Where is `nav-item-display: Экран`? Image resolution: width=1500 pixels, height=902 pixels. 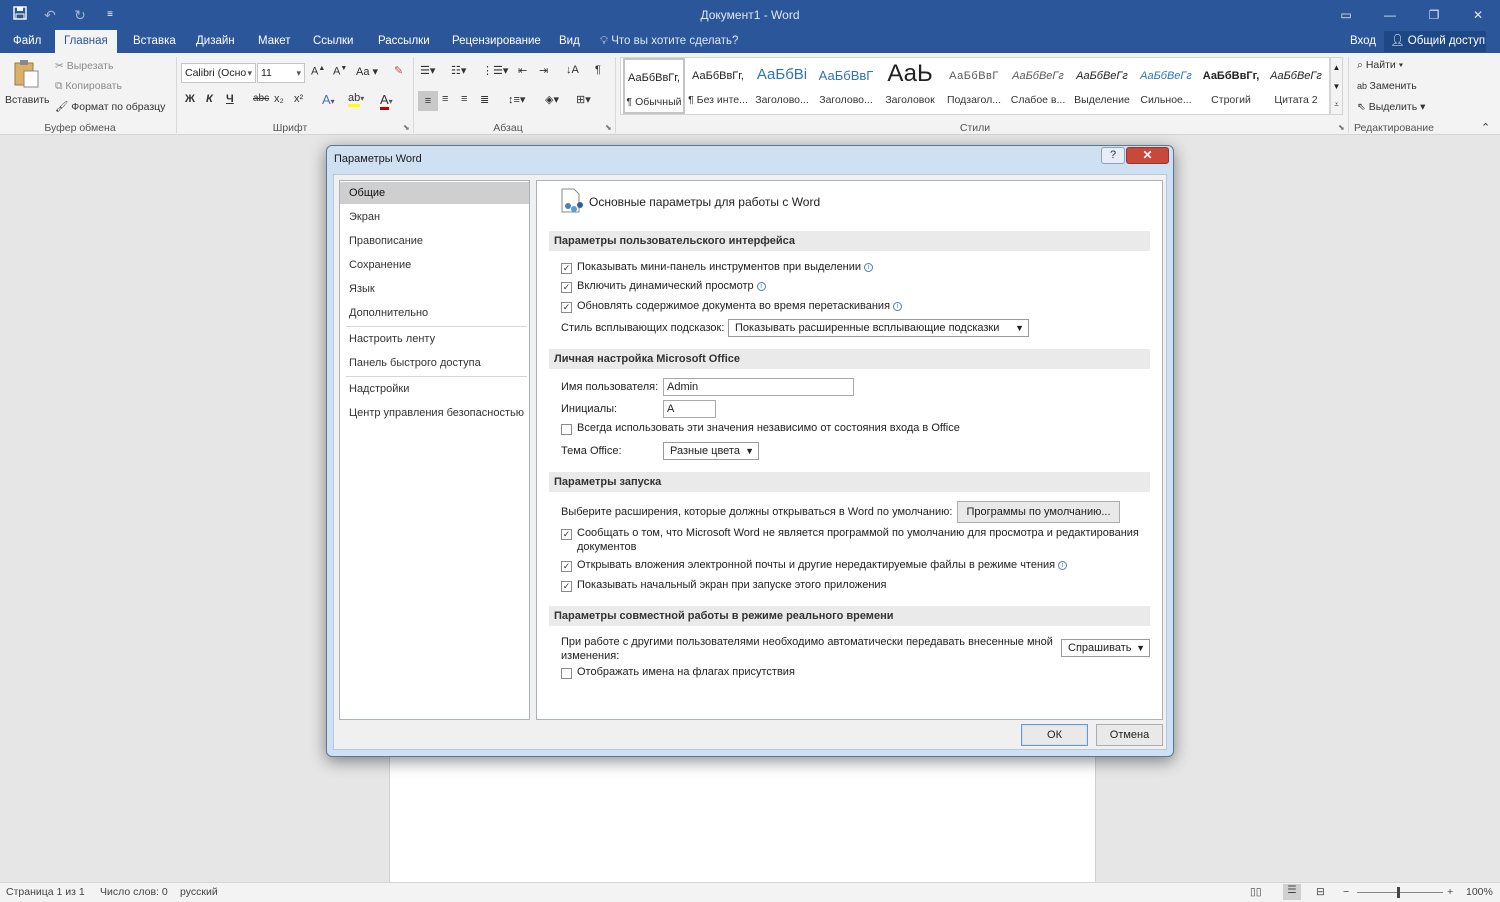 nav-item-display: Экран is located at coordinates (434, 217).